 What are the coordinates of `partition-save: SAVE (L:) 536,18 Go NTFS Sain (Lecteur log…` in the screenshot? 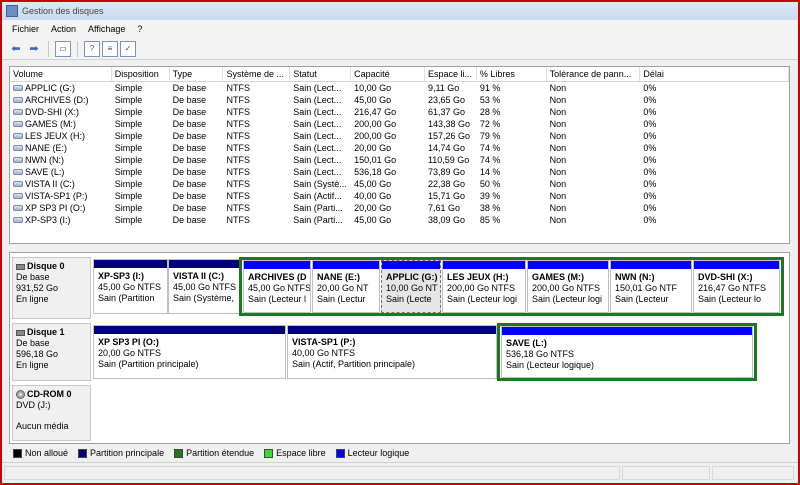 It's located at (627, 352).